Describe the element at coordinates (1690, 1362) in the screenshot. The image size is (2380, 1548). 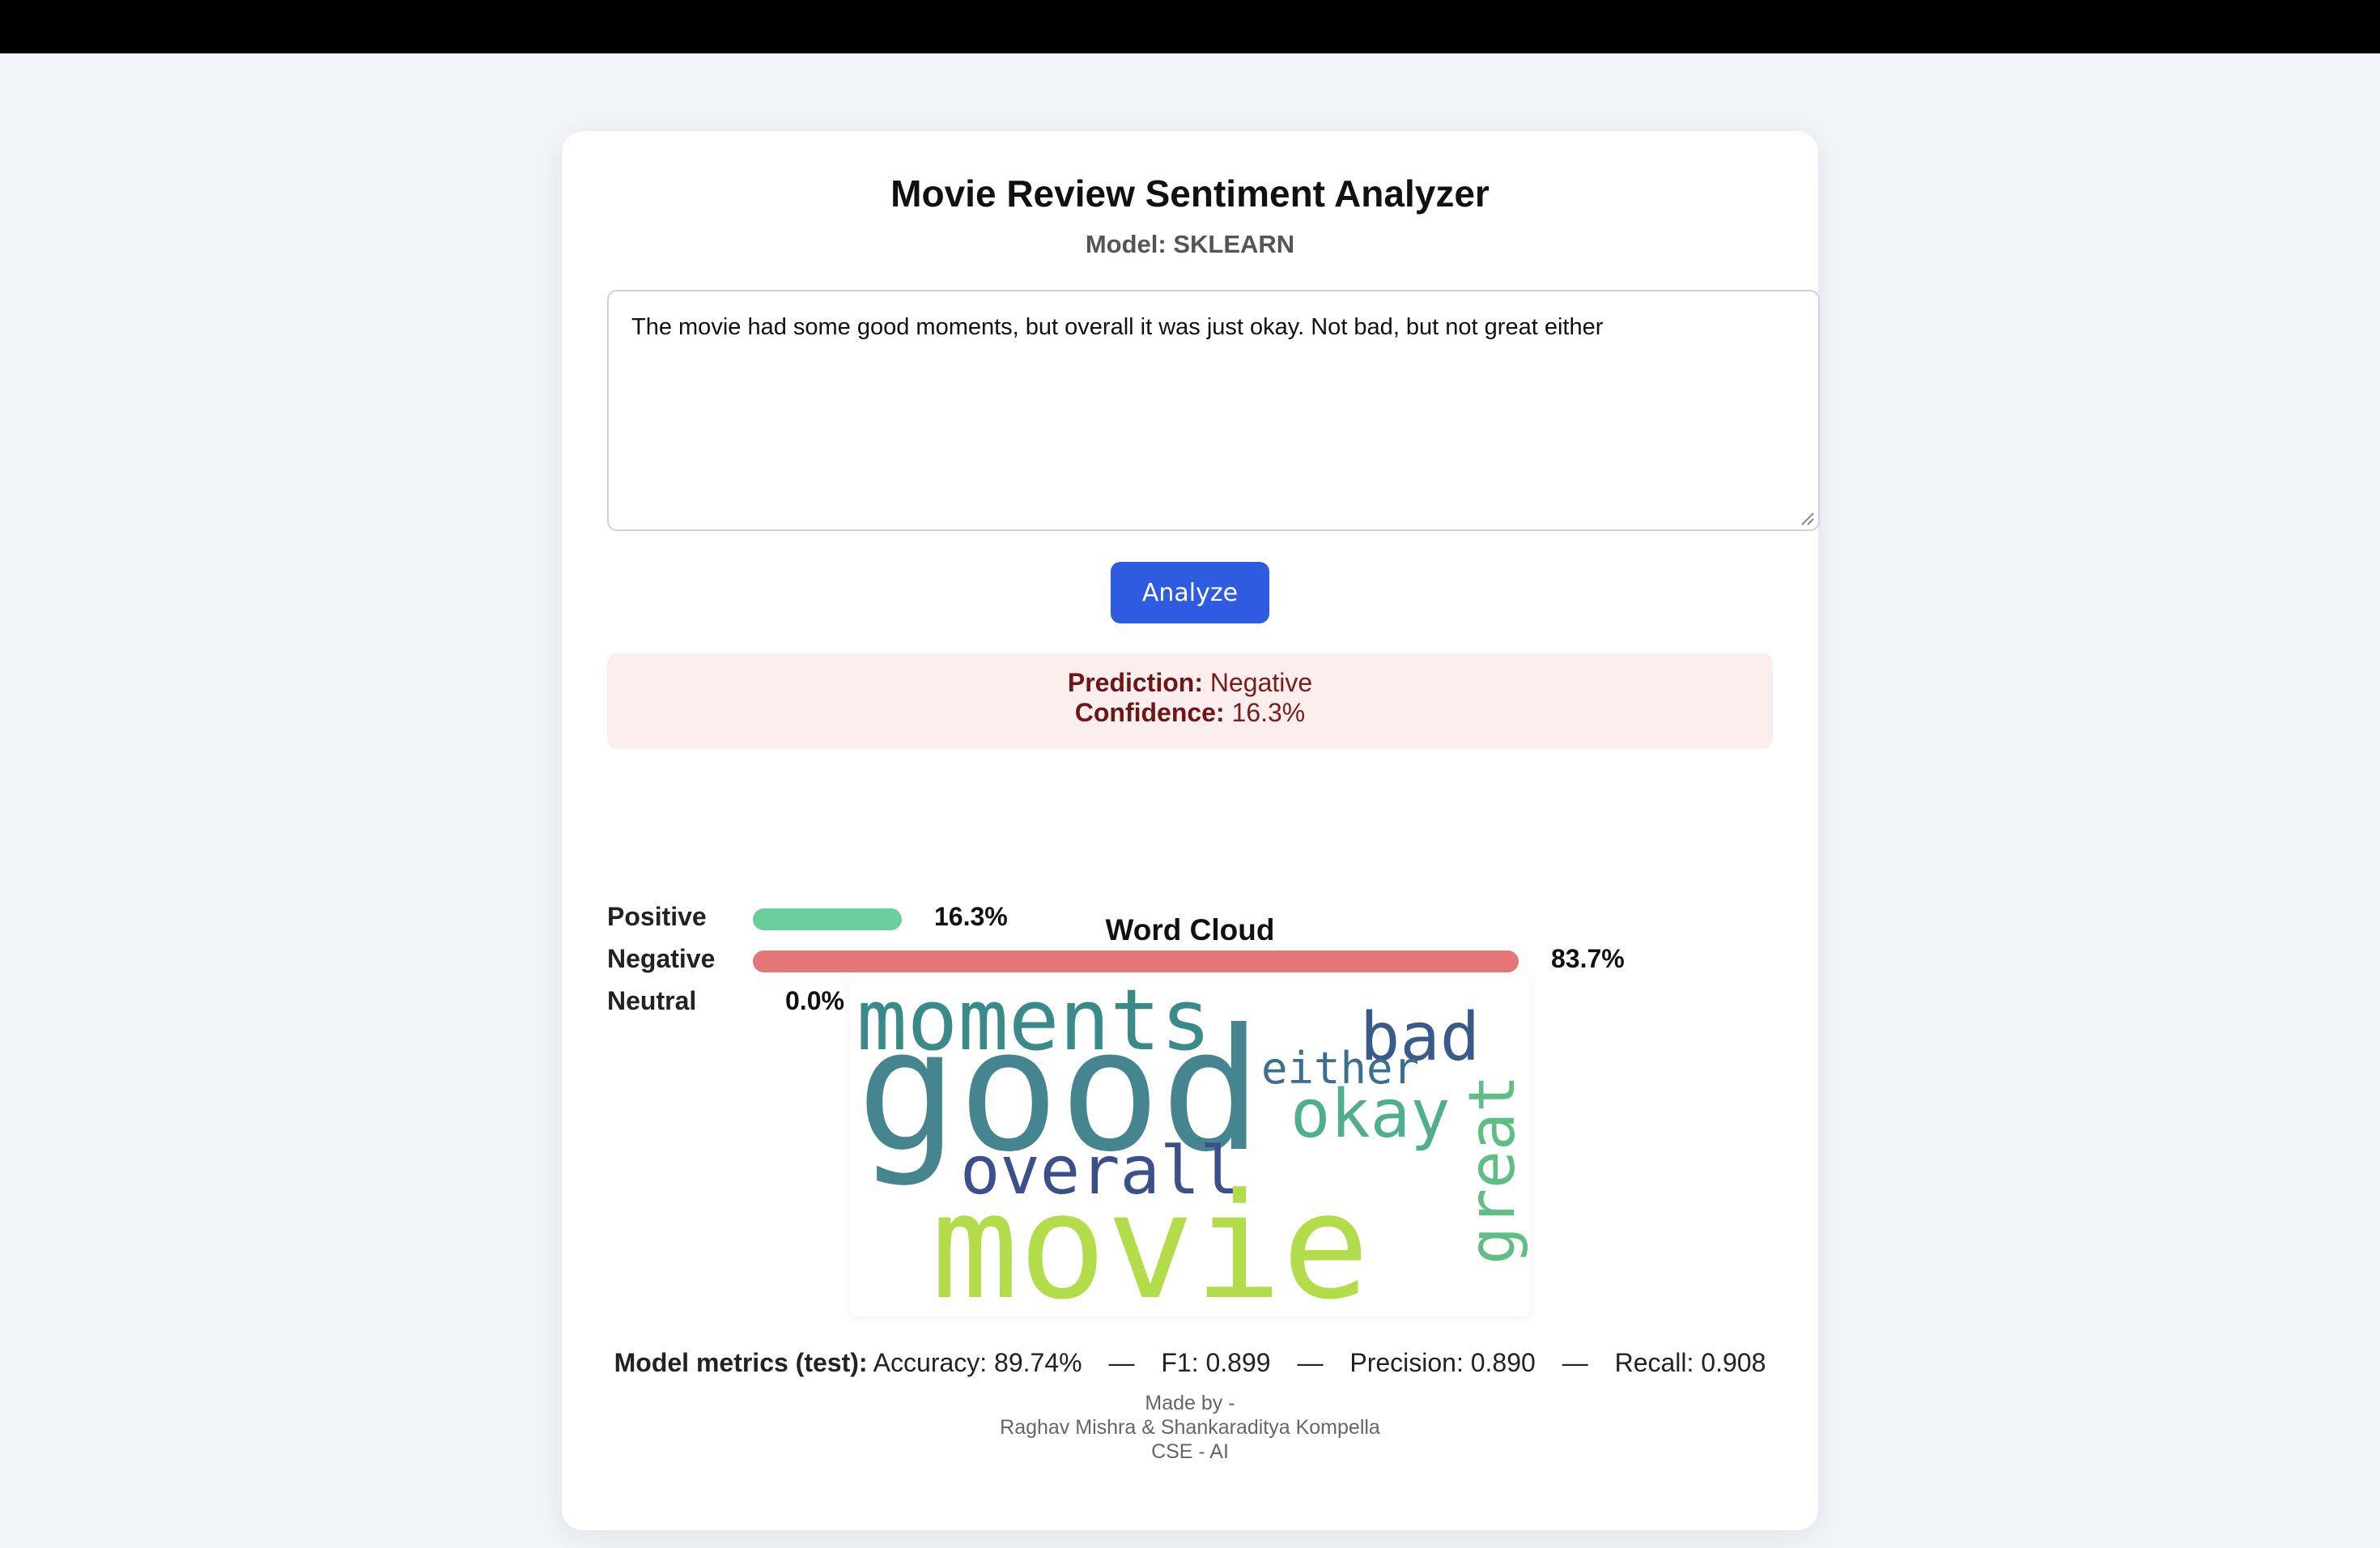
I see `metric-recall: Recall: 0.908` at that location.